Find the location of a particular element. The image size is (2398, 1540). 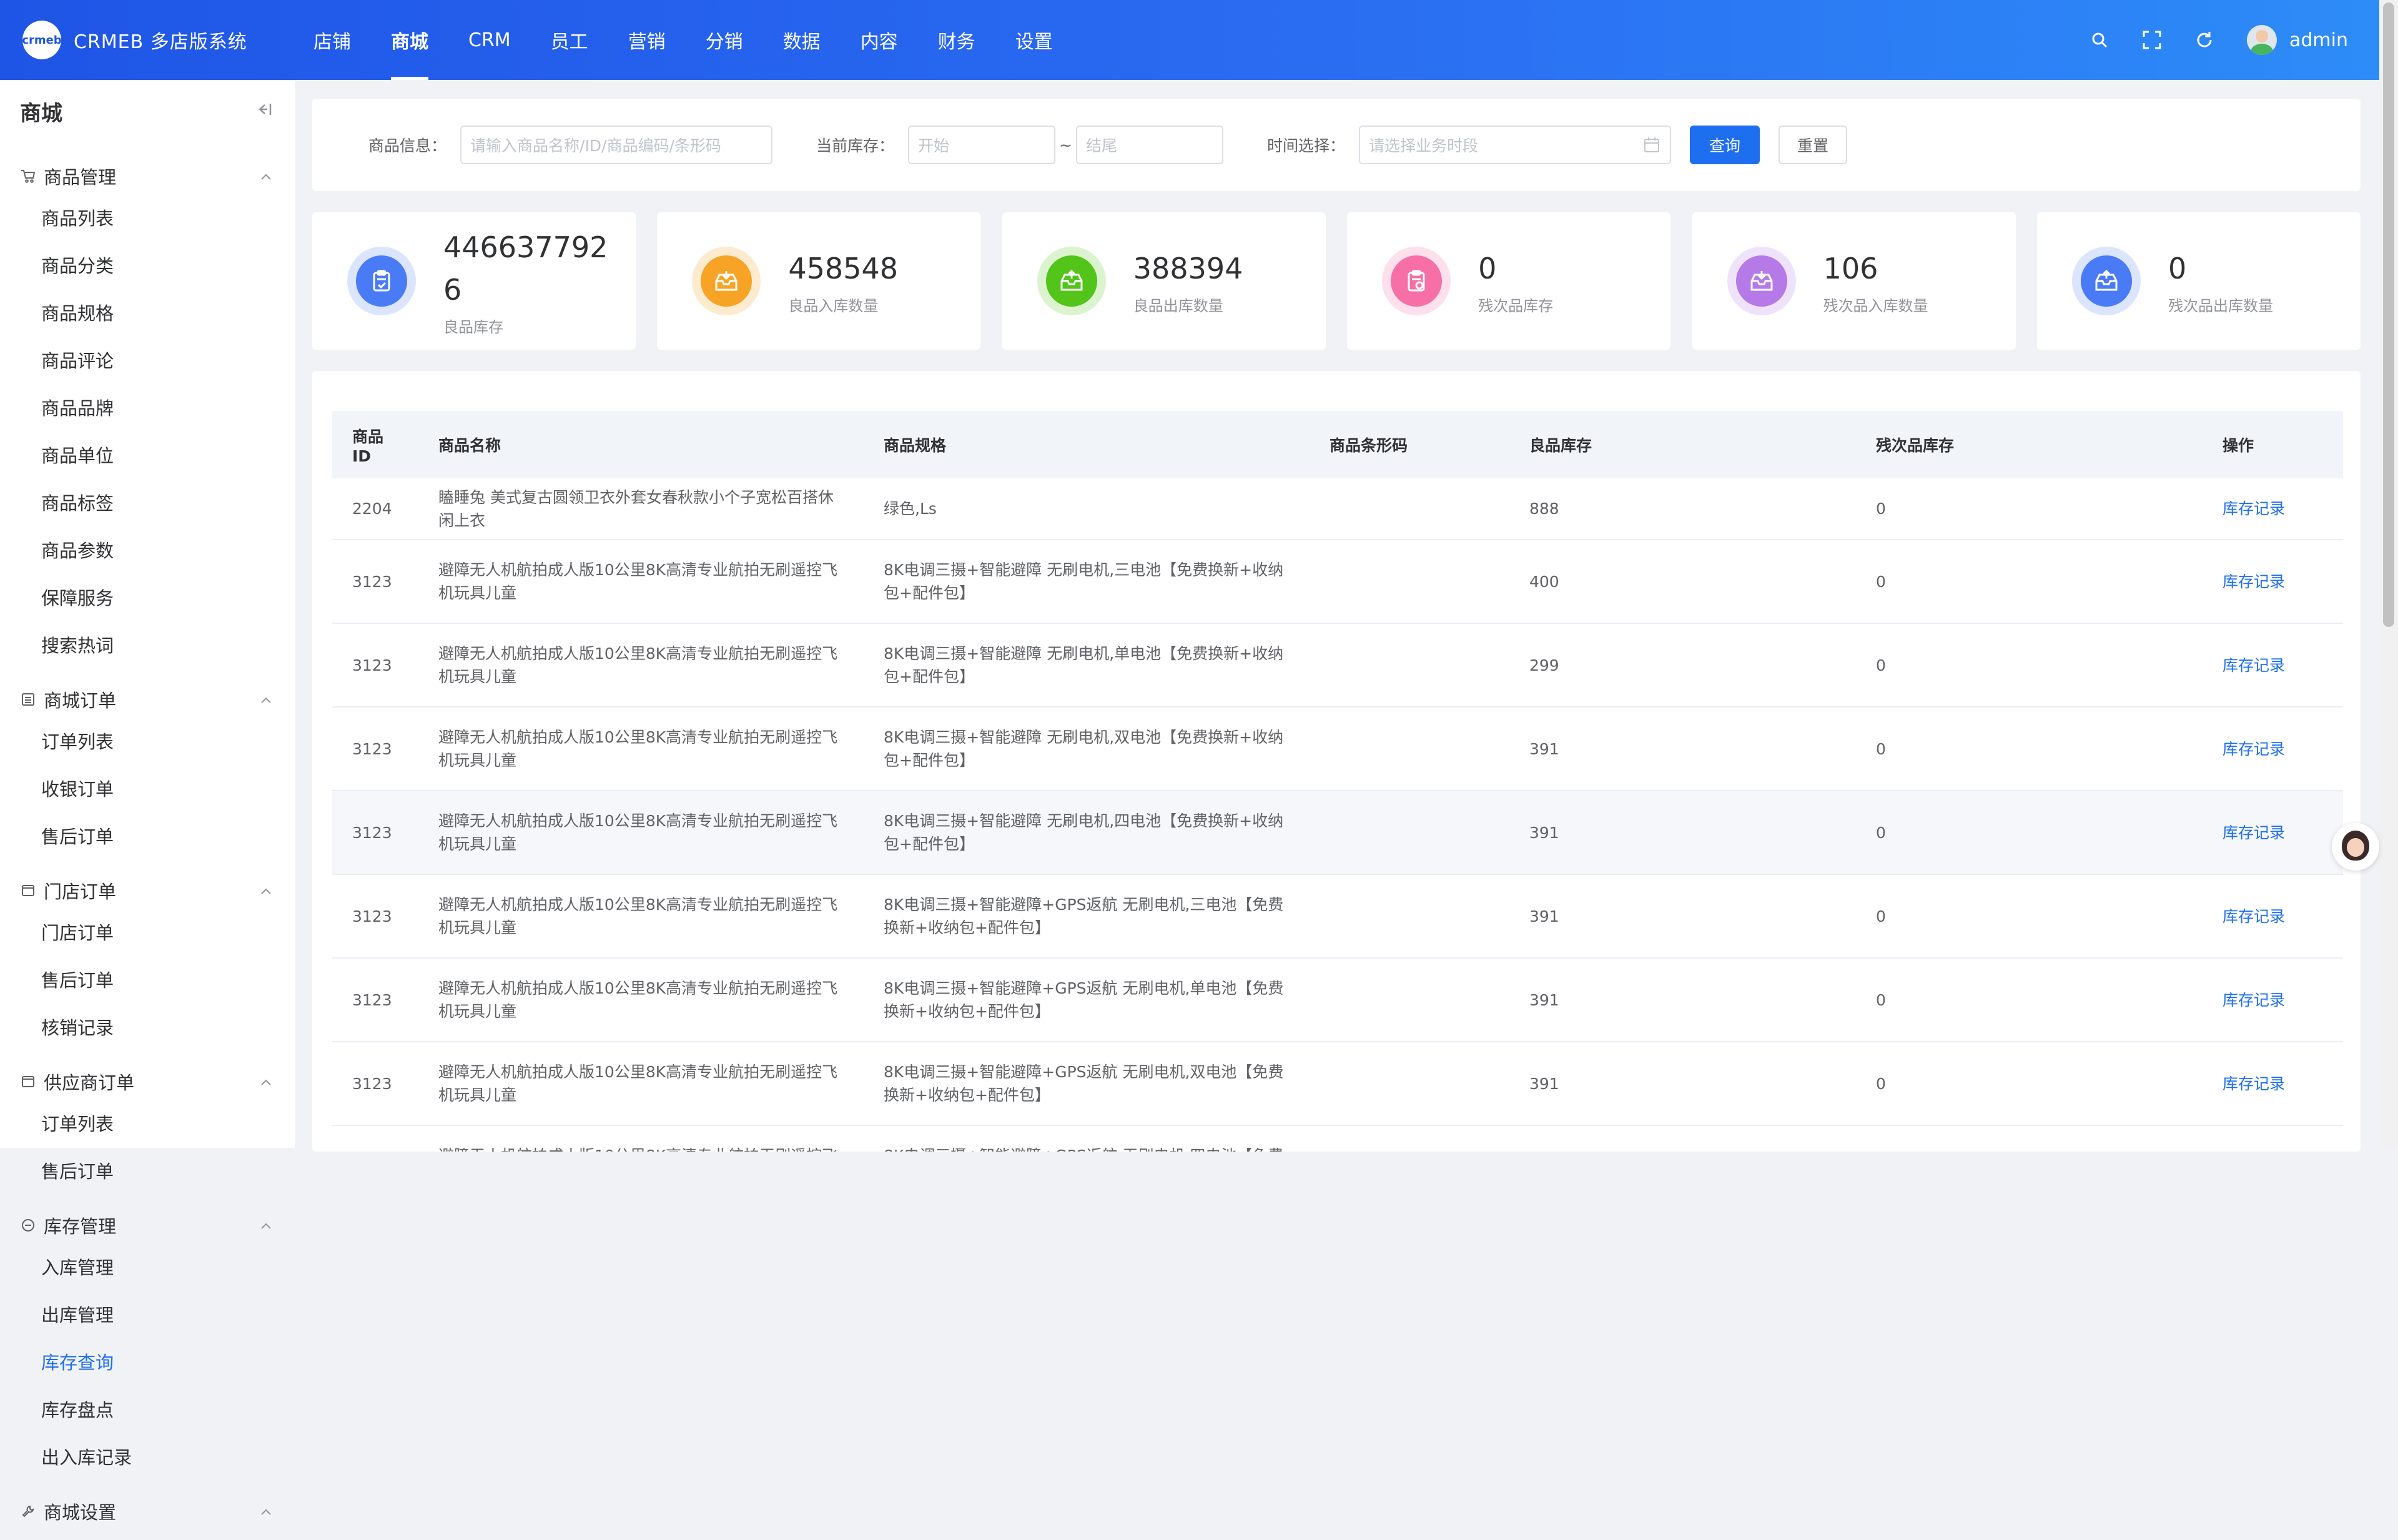

stat-value: 0 is located at coordinates (2177, 268).